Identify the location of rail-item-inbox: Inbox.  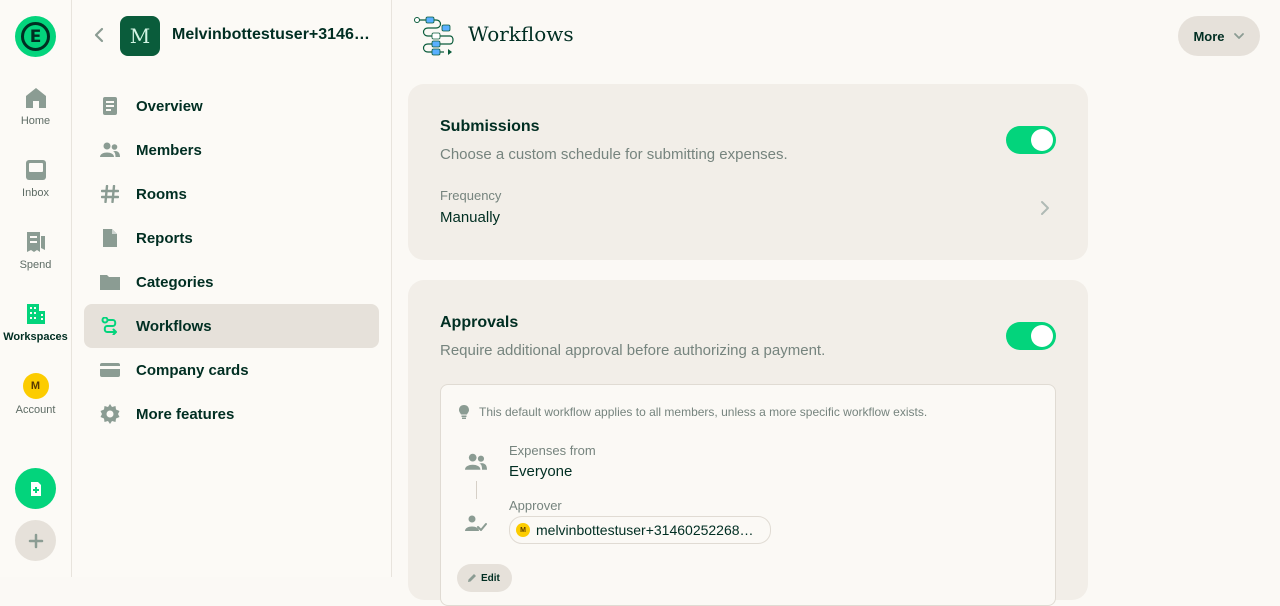
(35, 178).